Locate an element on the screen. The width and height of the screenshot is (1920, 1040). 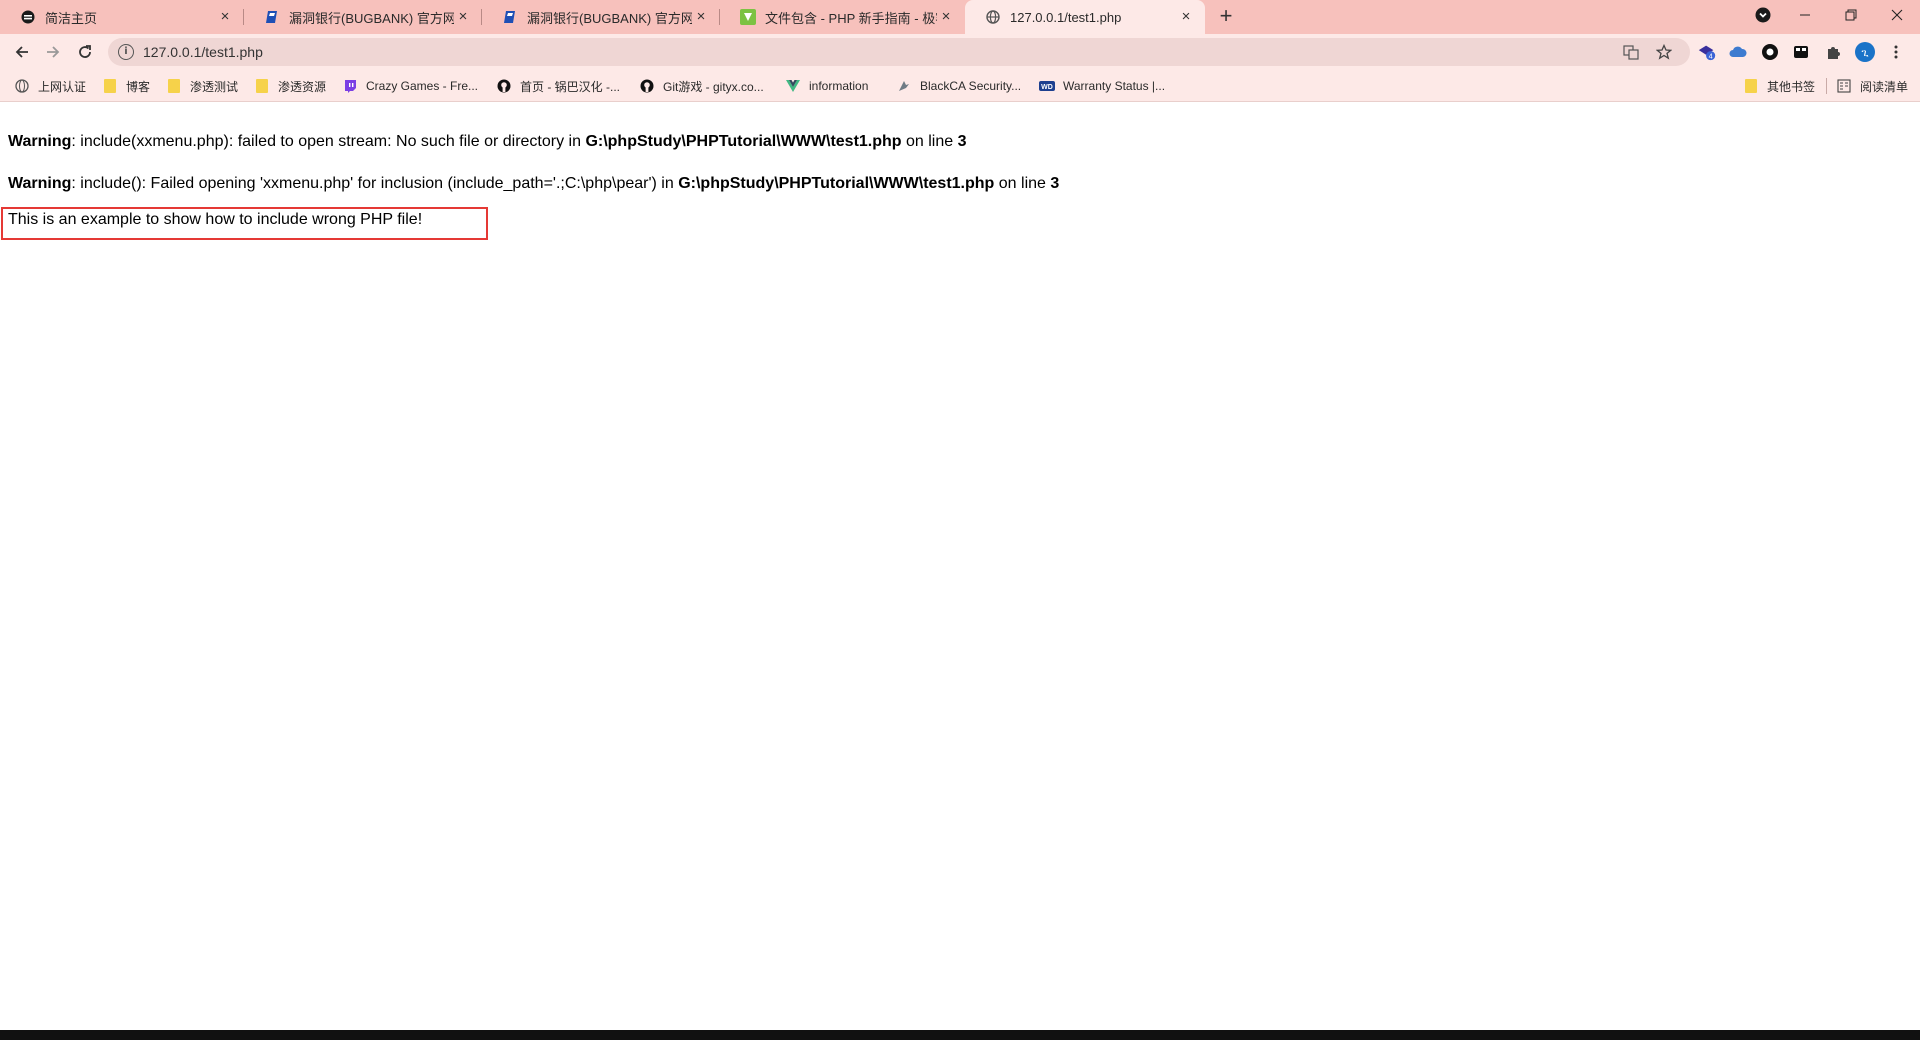
reading-list-button: 阅读清单 is located at coordinates (1872, 86).